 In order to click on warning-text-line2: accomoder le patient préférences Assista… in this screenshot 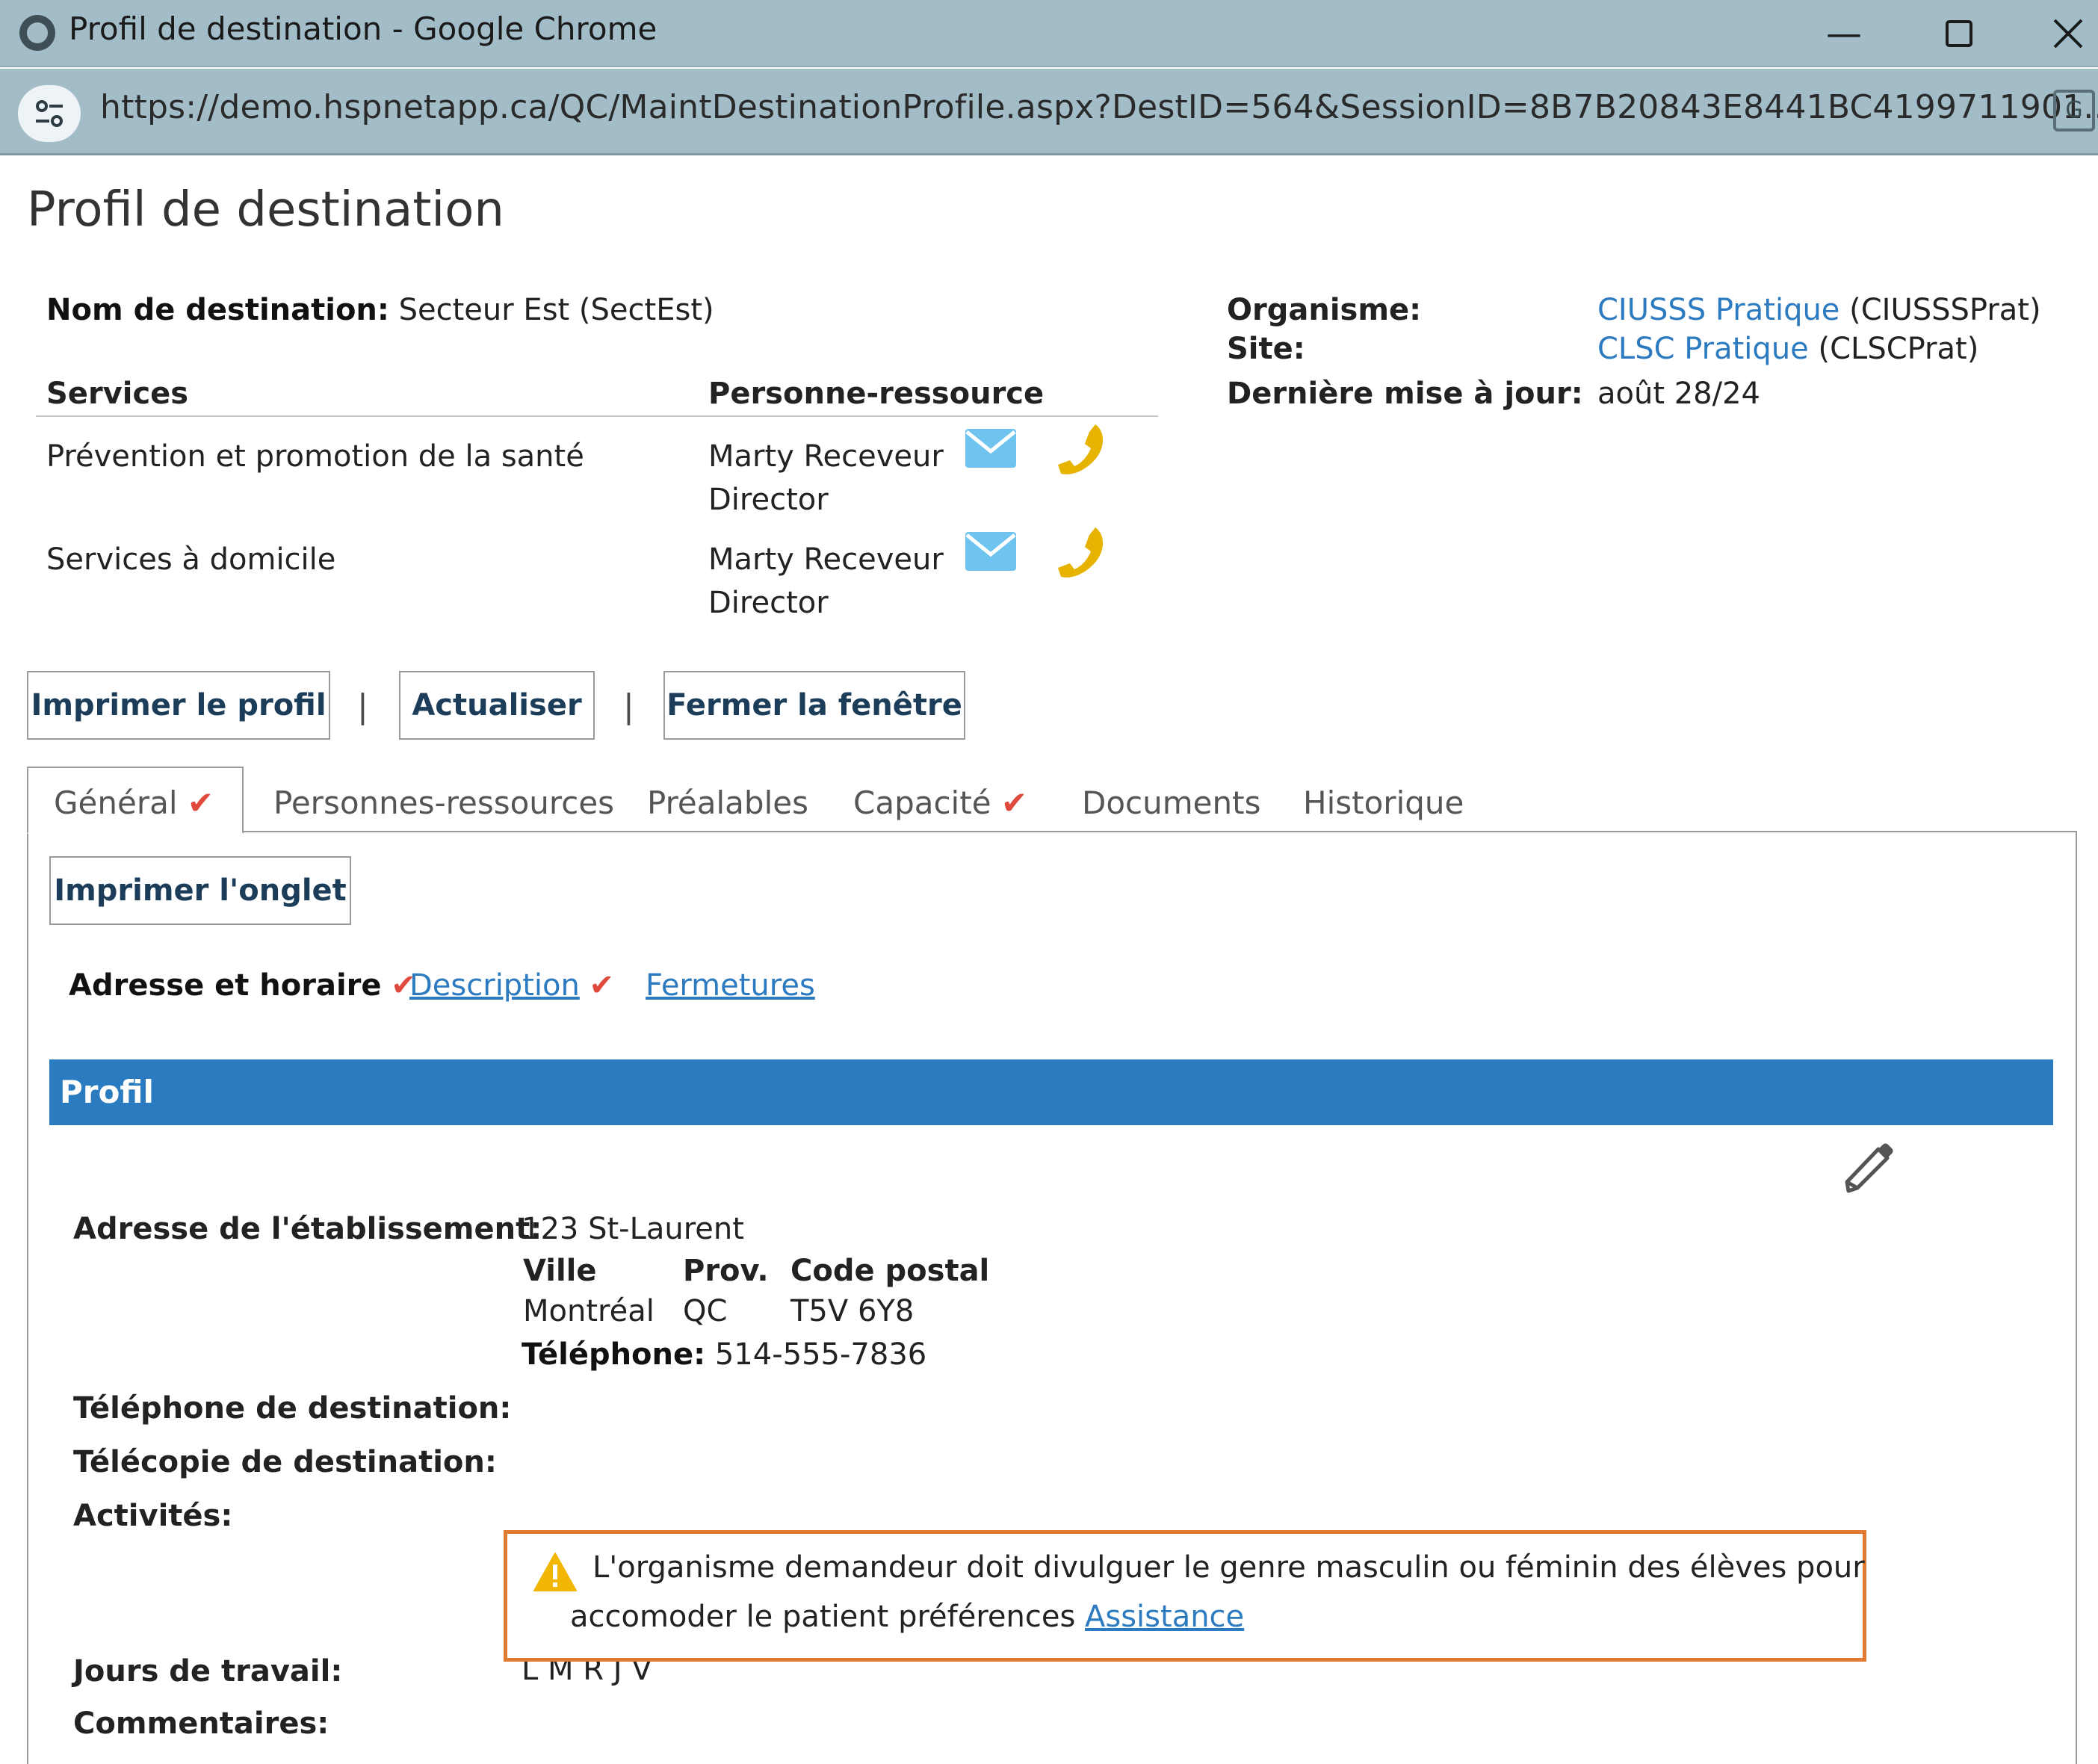, I will do `click(907, 1617)`.